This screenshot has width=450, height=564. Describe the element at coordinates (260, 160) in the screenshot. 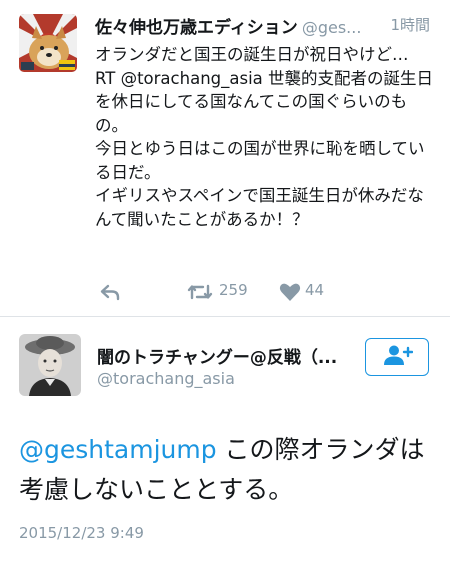

I see `tweet-text-line: 今日とゆう日はこの国が世界に恥を晒している日だ。` at that location.